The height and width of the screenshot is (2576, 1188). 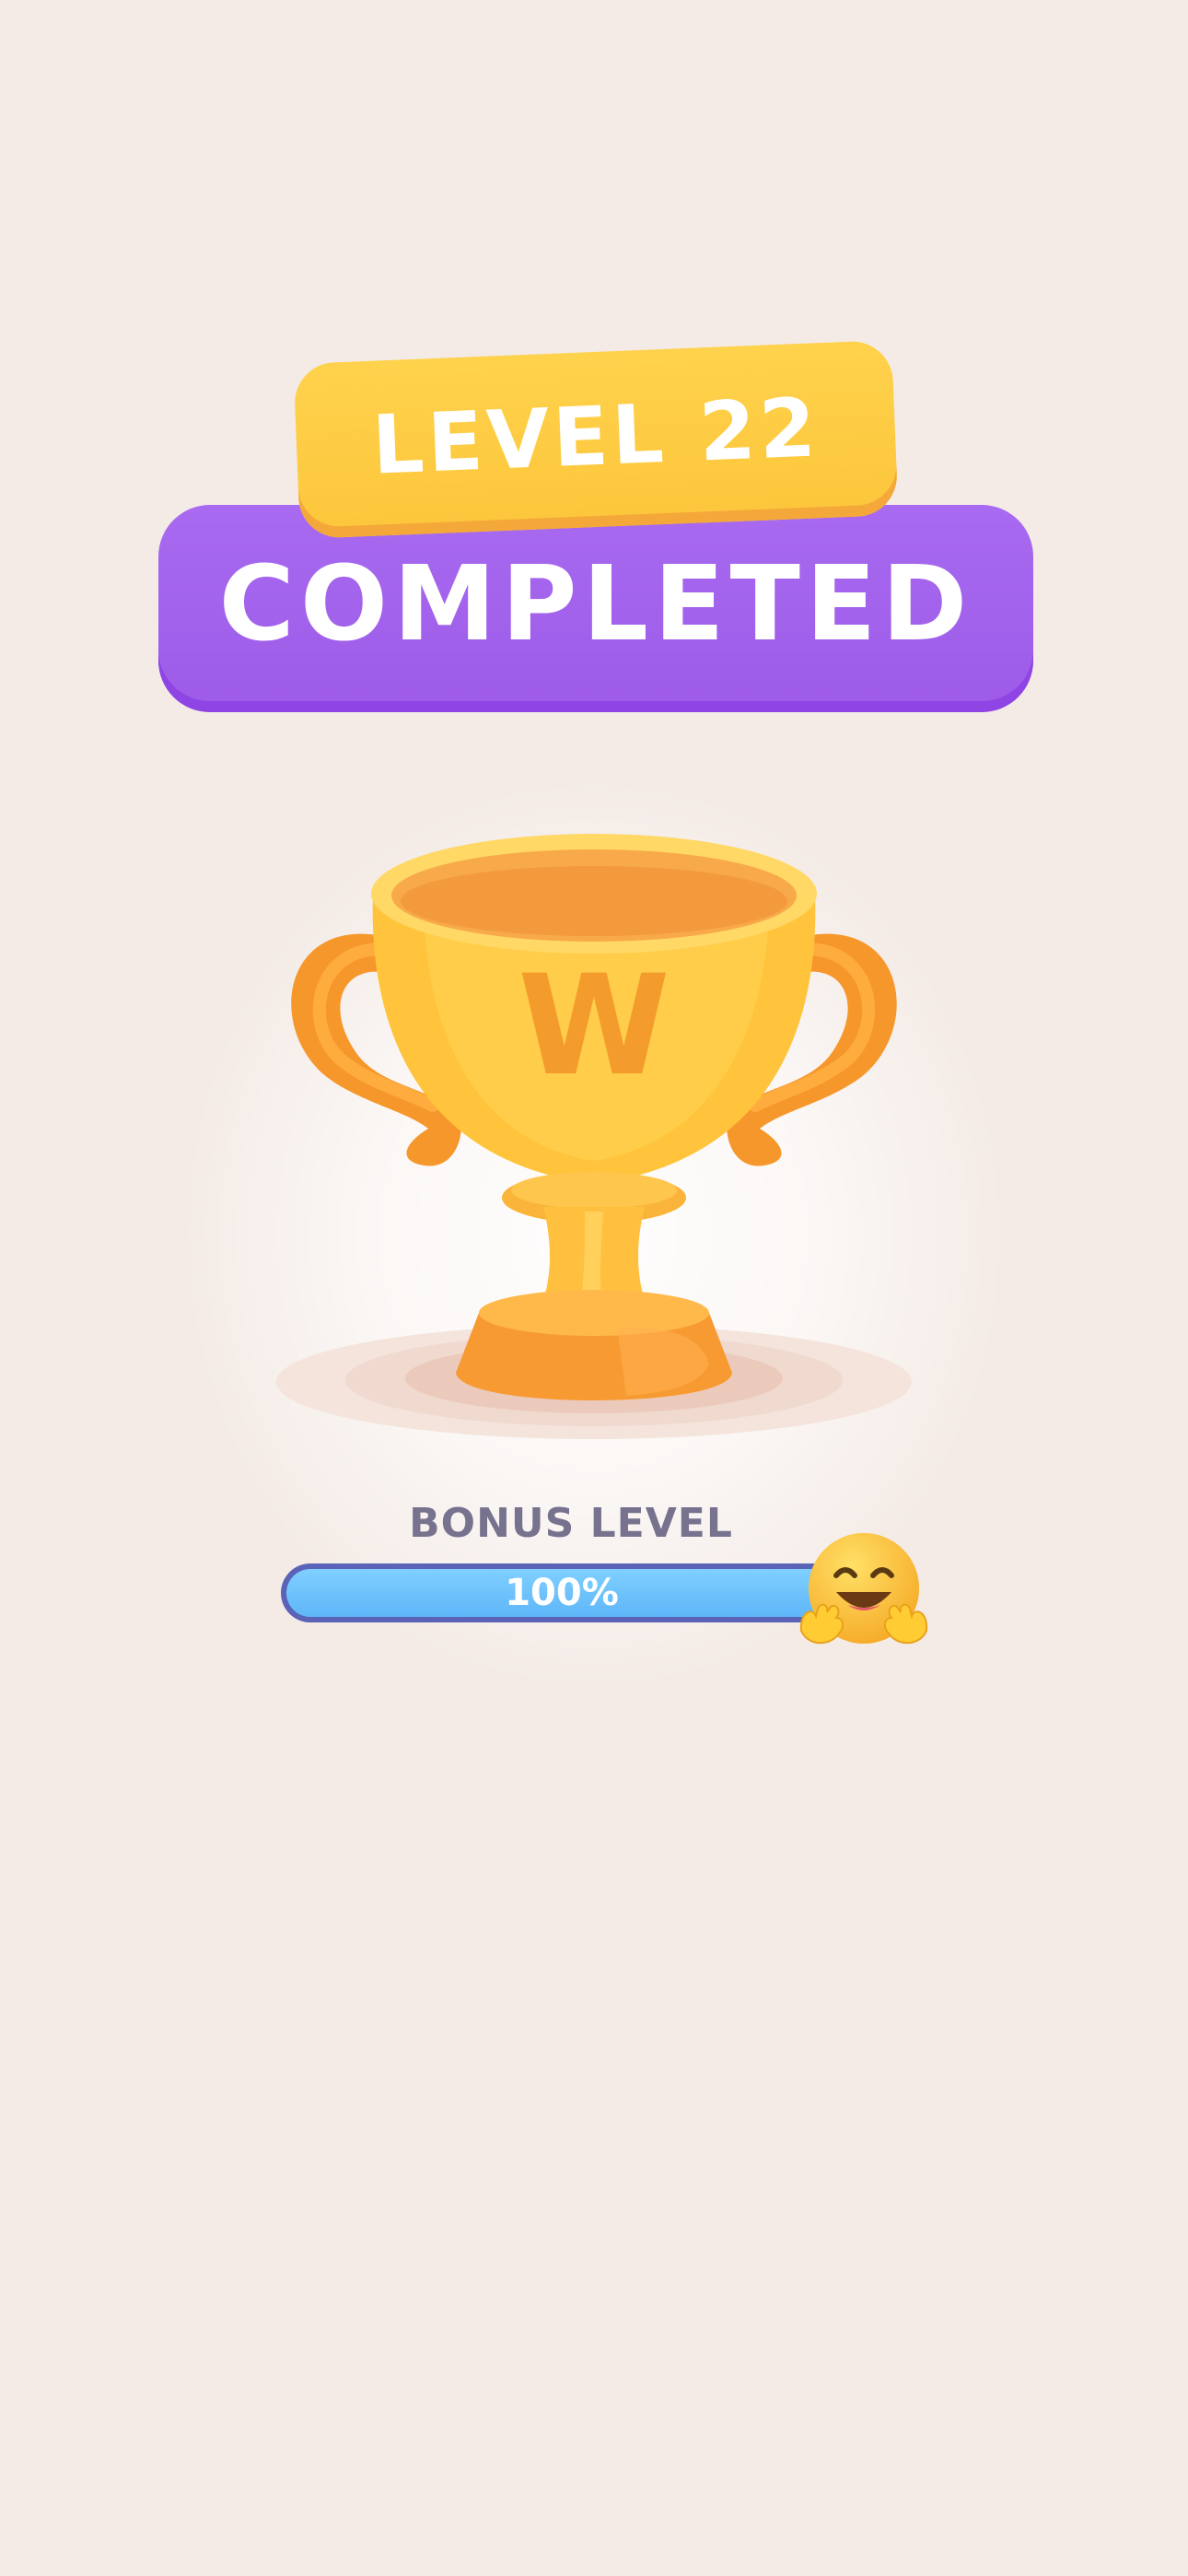 I want to click on trophy-icon: W, so click(x=594, y=1136).